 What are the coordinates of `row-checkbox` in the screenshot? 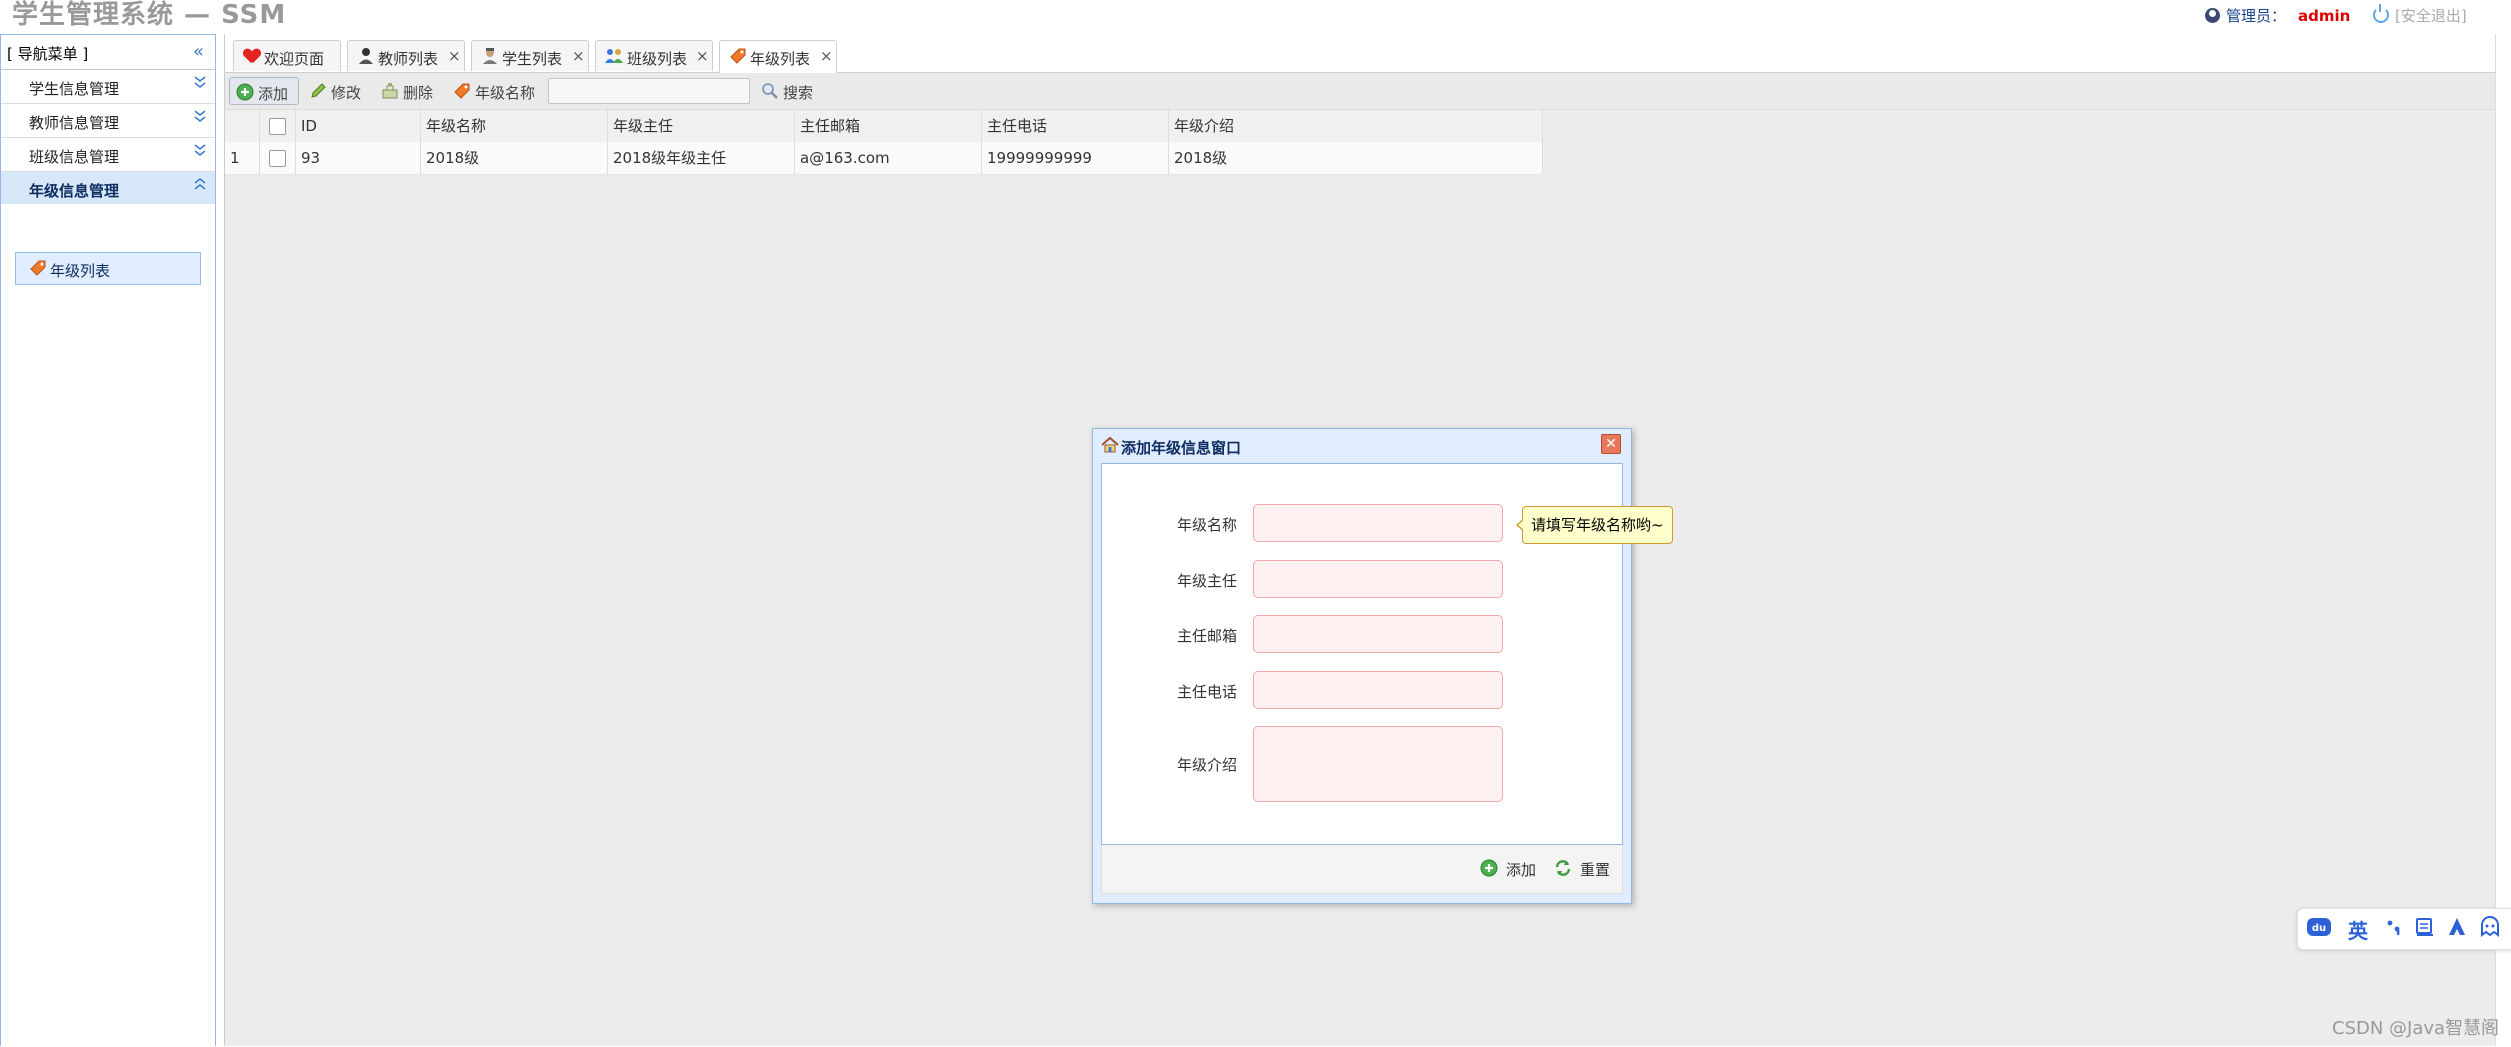 It's located at (277, 158).